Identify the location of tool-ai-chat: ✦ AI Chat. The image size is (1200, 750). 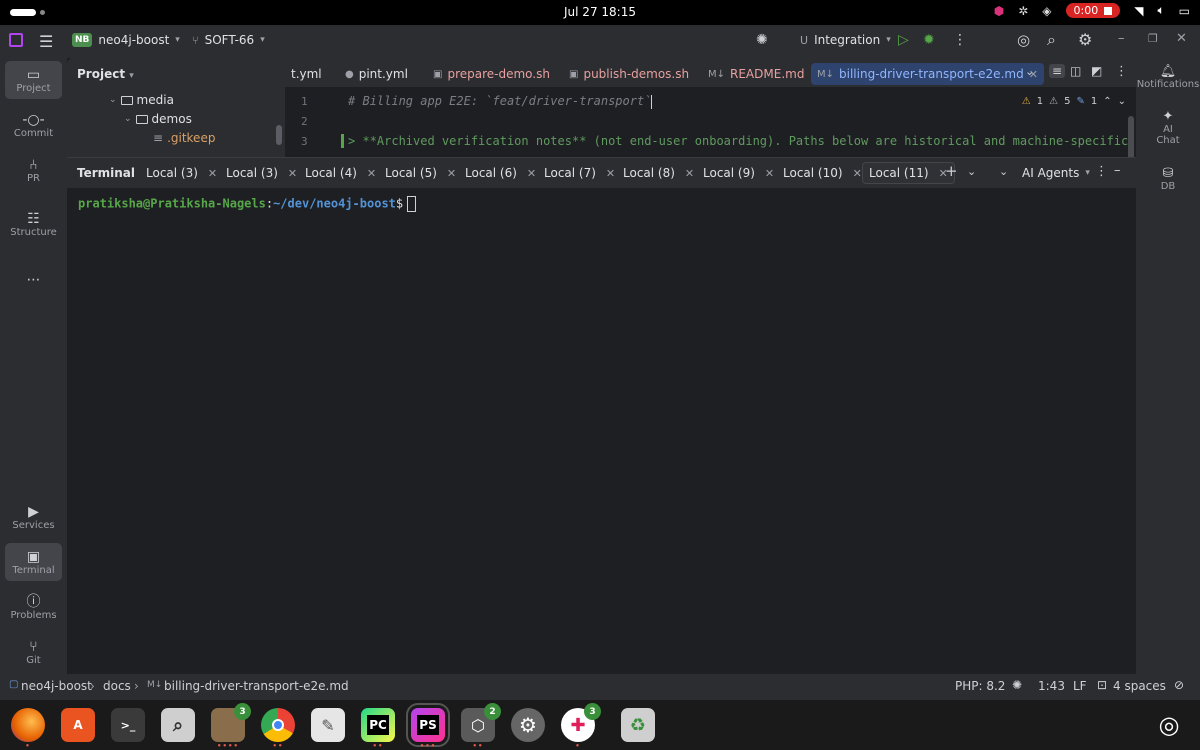
(1168, 128).